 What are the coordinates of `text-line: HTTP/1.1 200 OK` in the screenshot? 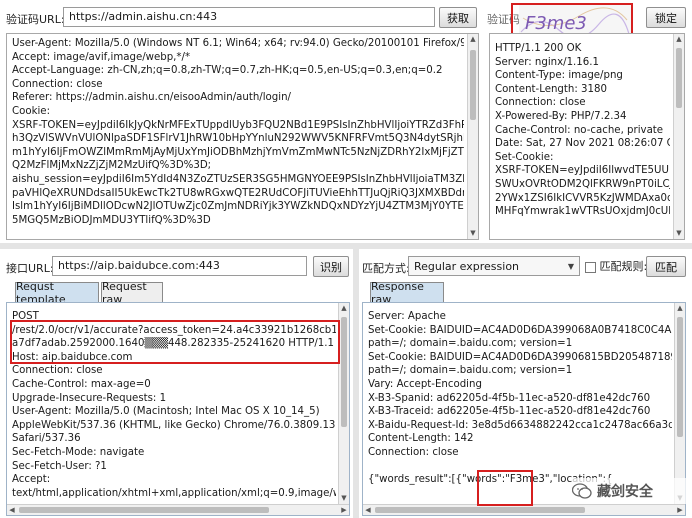 It's located at (538, 48).